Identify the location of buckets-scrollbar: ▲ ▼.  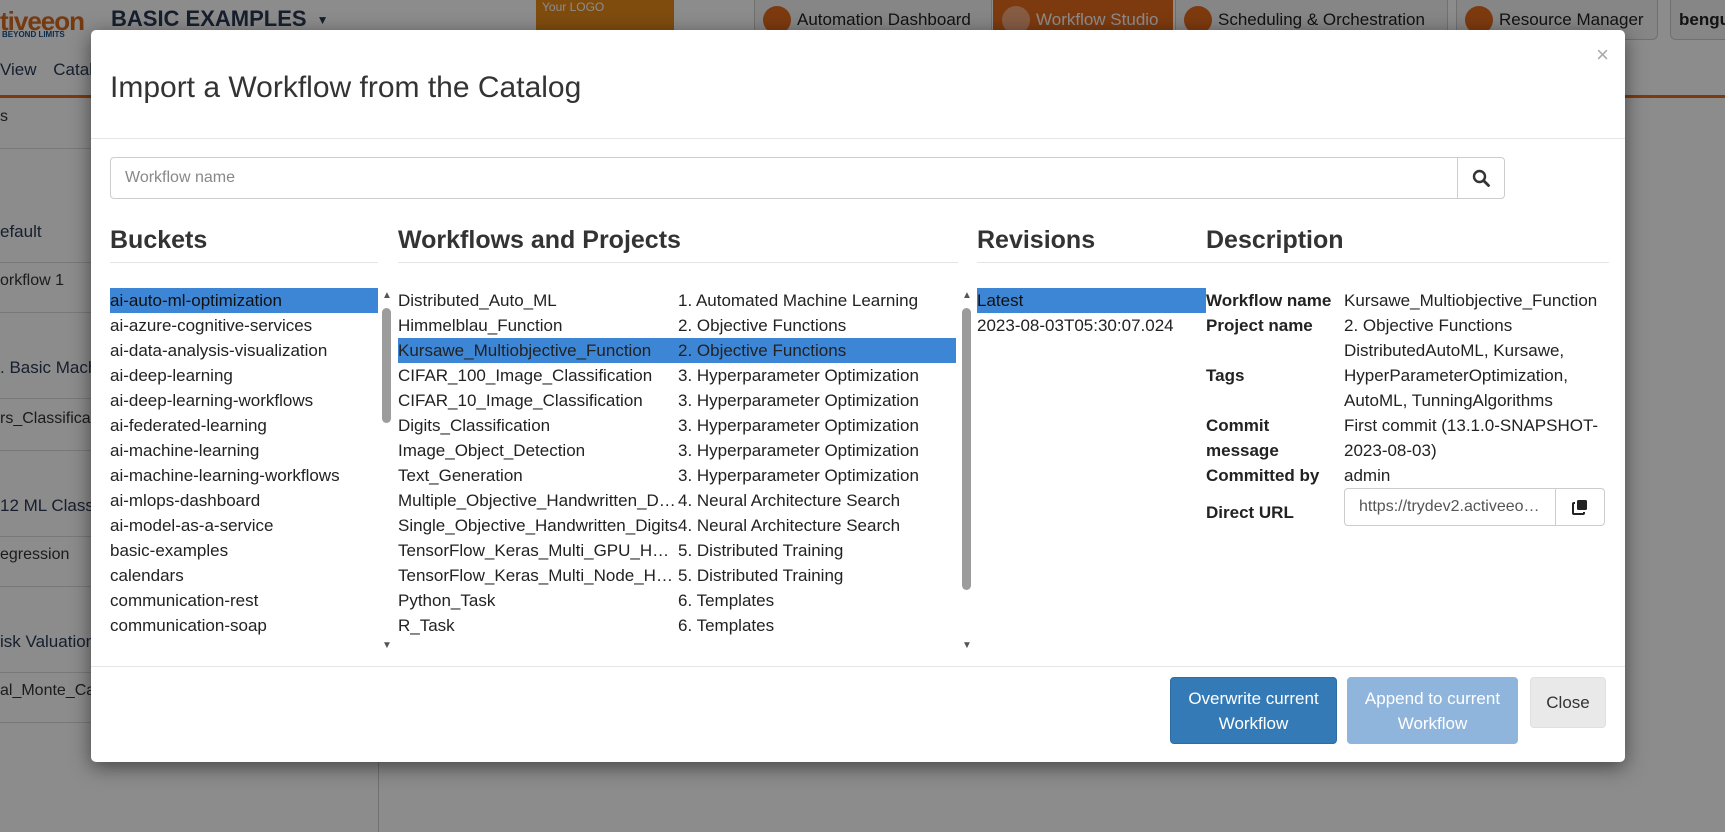
(387, 472).